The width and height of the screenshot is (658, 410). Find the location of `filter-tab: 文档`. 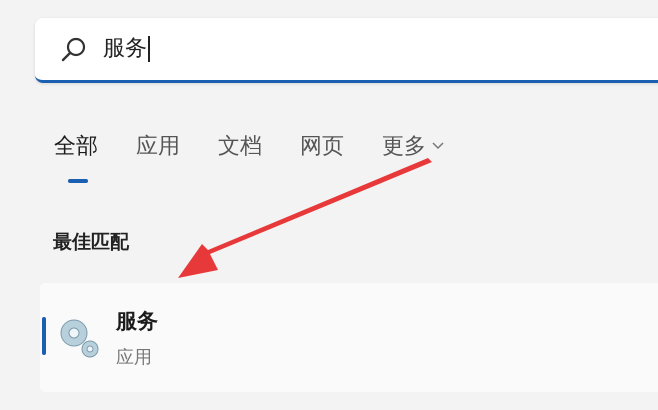

filter-tab: 文档 is located at coordinates (240, 157).